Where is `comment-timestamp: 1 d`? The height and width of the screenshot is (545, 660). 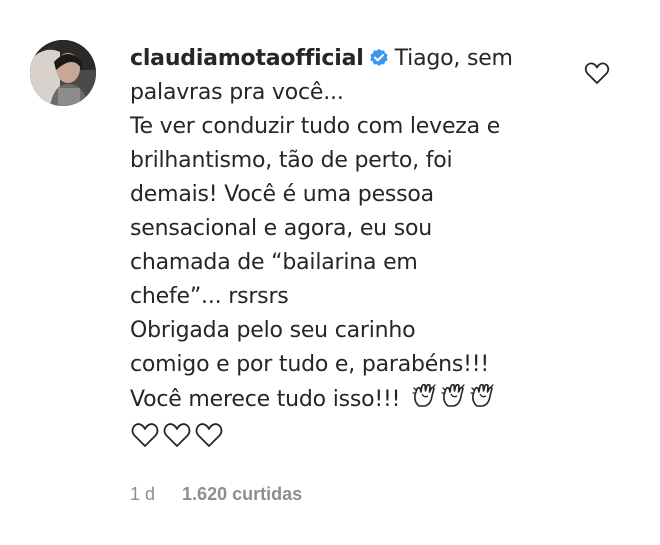 comment-timestamp: 1 d is located at coordinates (142, 494).